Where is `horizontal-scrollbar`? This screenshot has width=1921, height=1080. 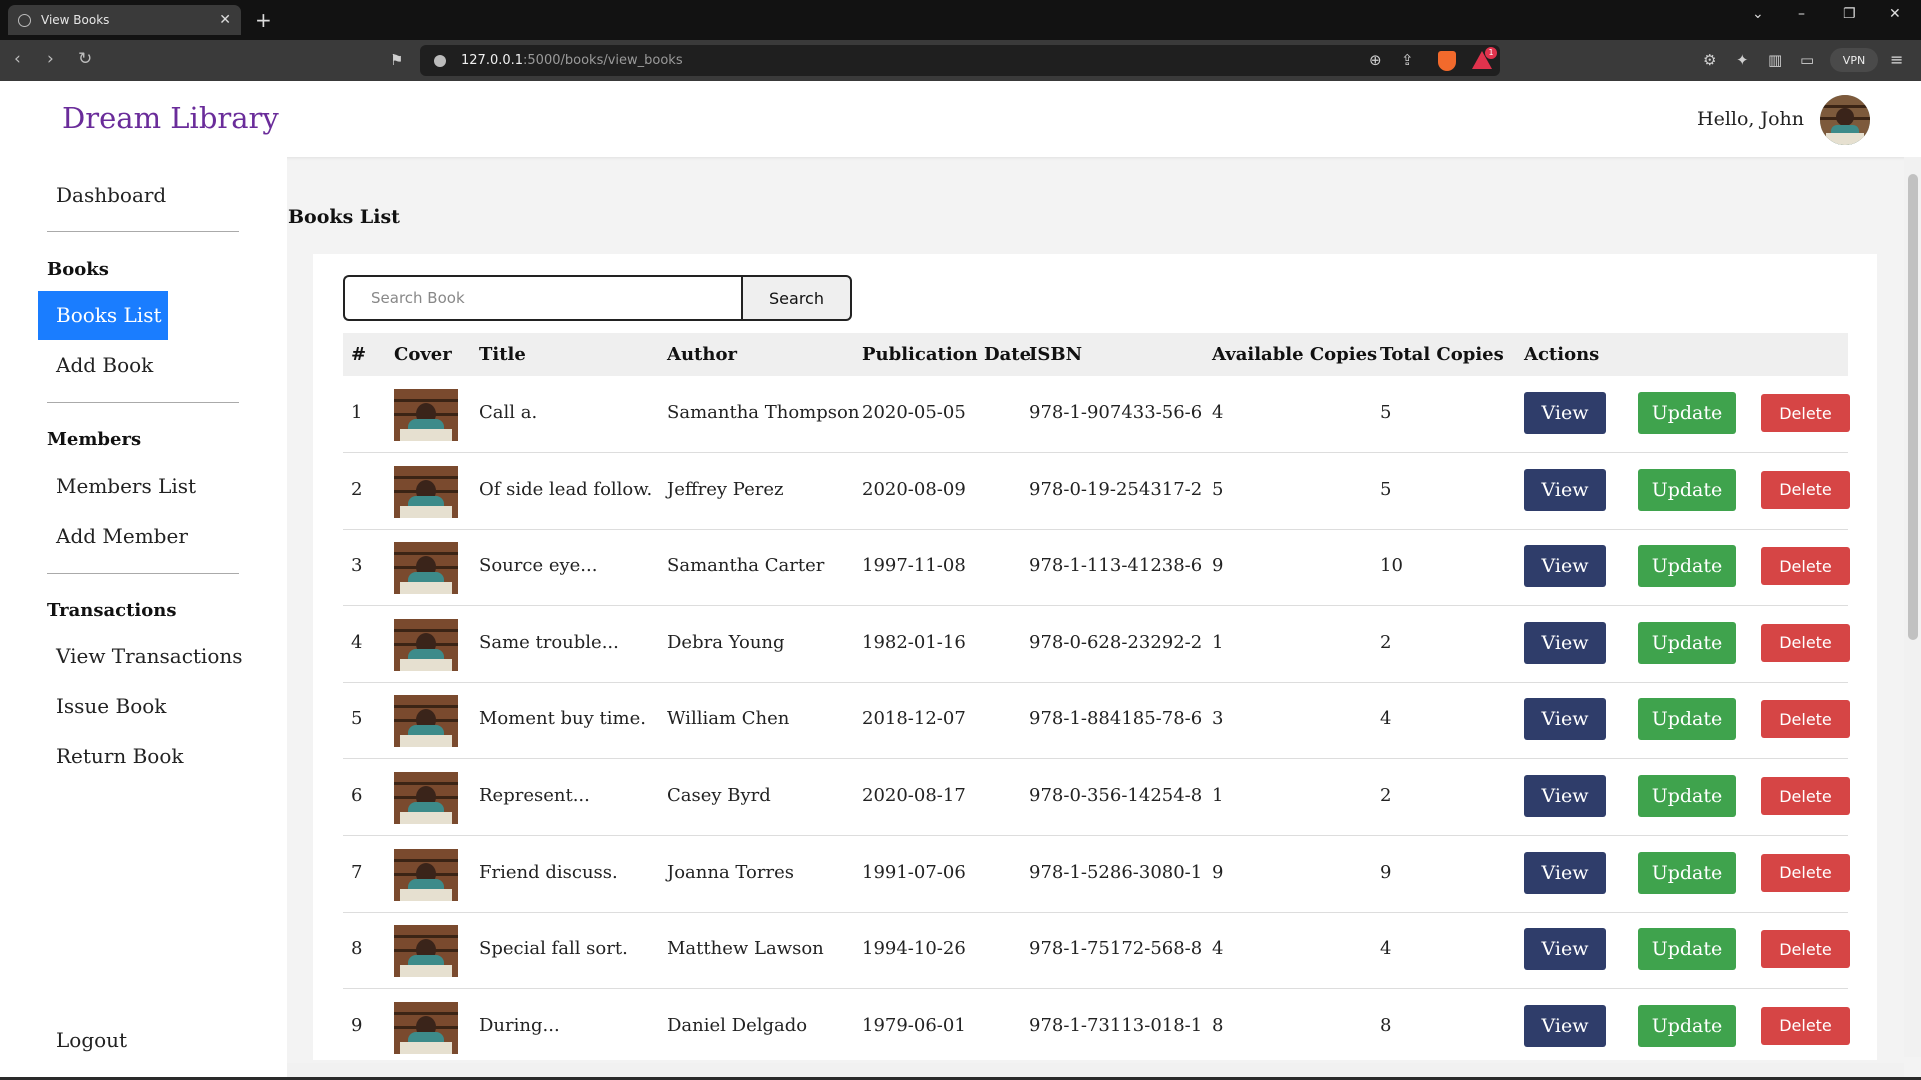
horizontal-scrollbar is located at coordinates (1095, 1070).